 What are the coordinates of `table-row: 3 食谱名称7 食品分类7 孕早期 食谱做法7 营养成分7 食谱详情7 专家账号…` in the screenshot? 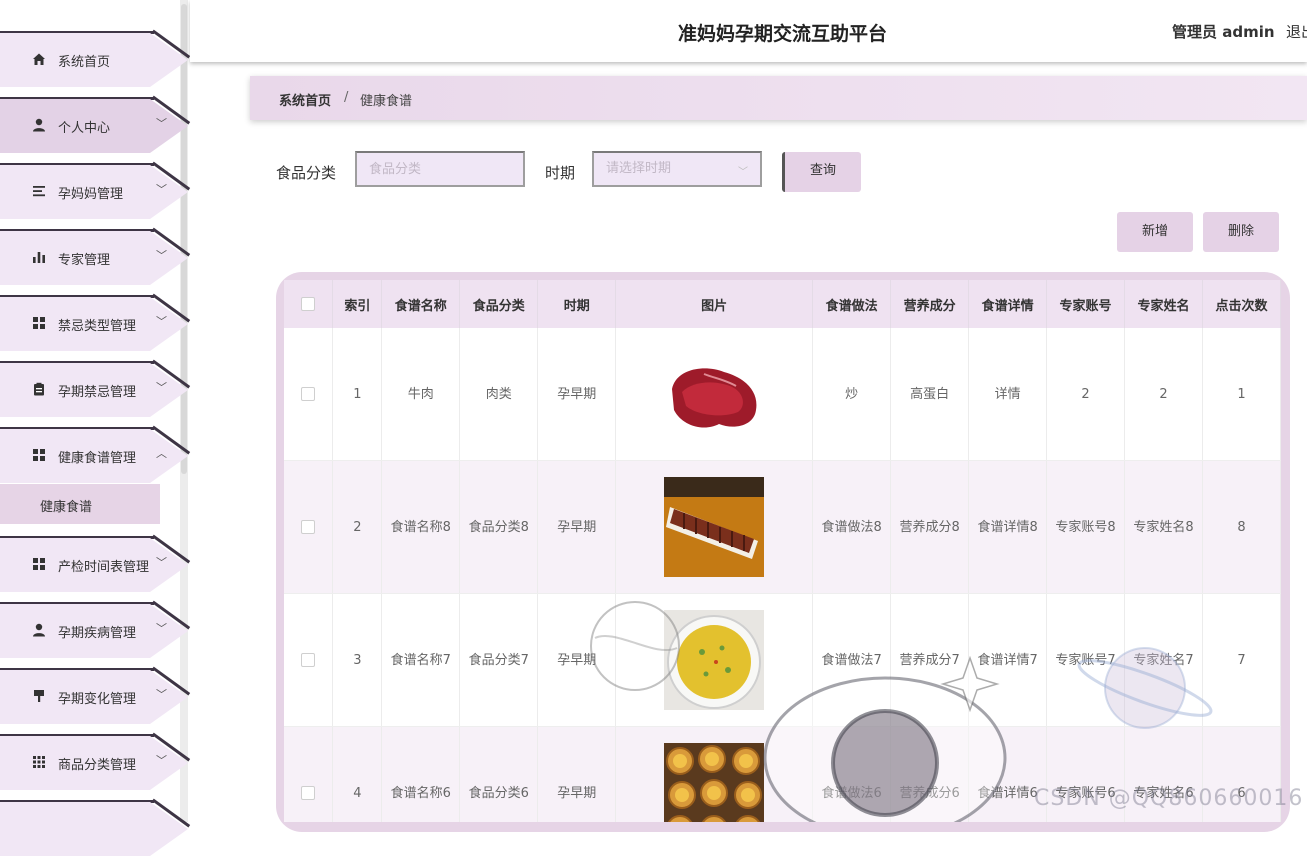 It's located at (782, 660).